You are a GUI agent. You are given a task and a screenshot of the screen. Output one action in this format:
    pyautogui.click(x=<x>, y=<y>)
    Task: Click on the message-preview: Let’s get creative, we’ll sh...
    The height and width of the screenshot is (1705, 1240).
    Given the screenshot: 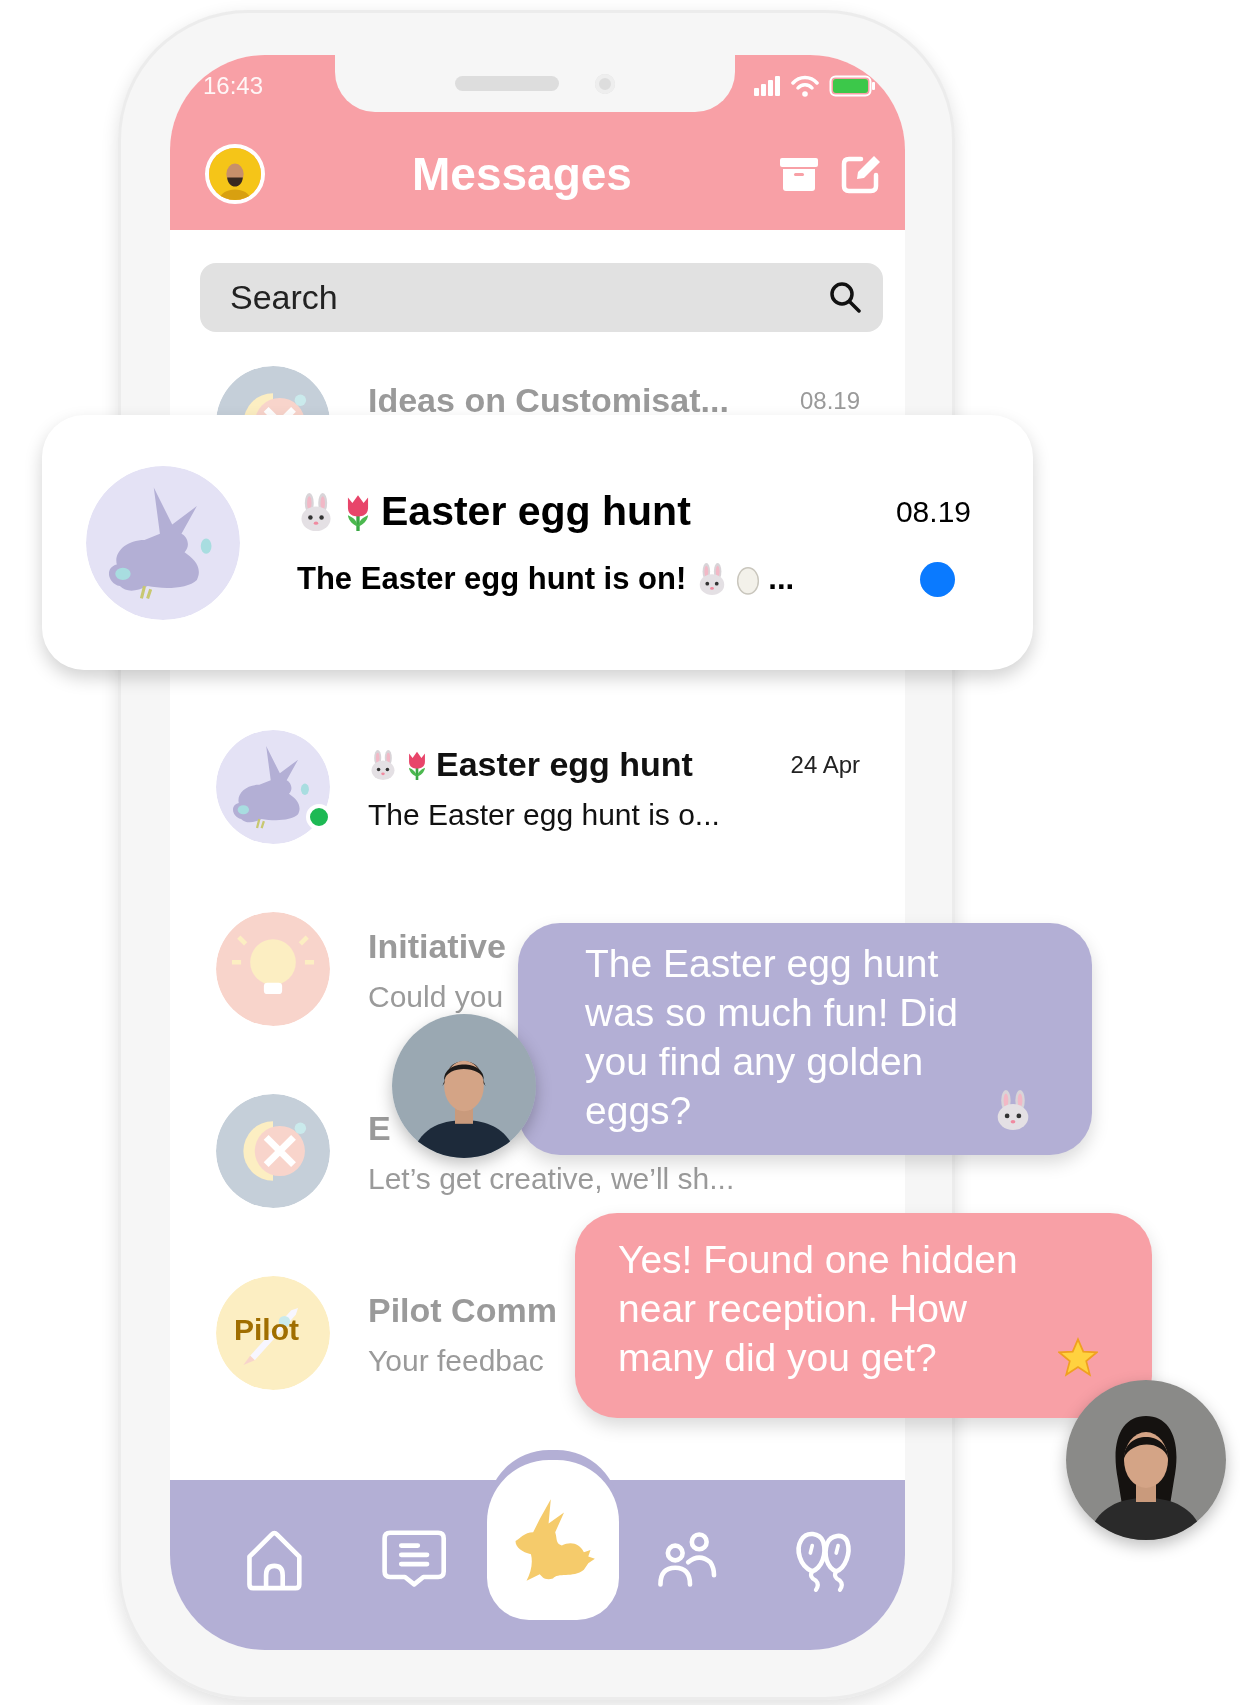 What is the action you would take?
    pyautogui.click(x=551, y=1179)
    